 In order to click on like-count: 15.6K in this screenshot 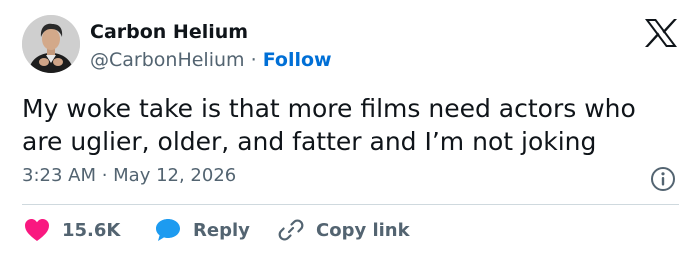, I will do `click(91, 230)`.